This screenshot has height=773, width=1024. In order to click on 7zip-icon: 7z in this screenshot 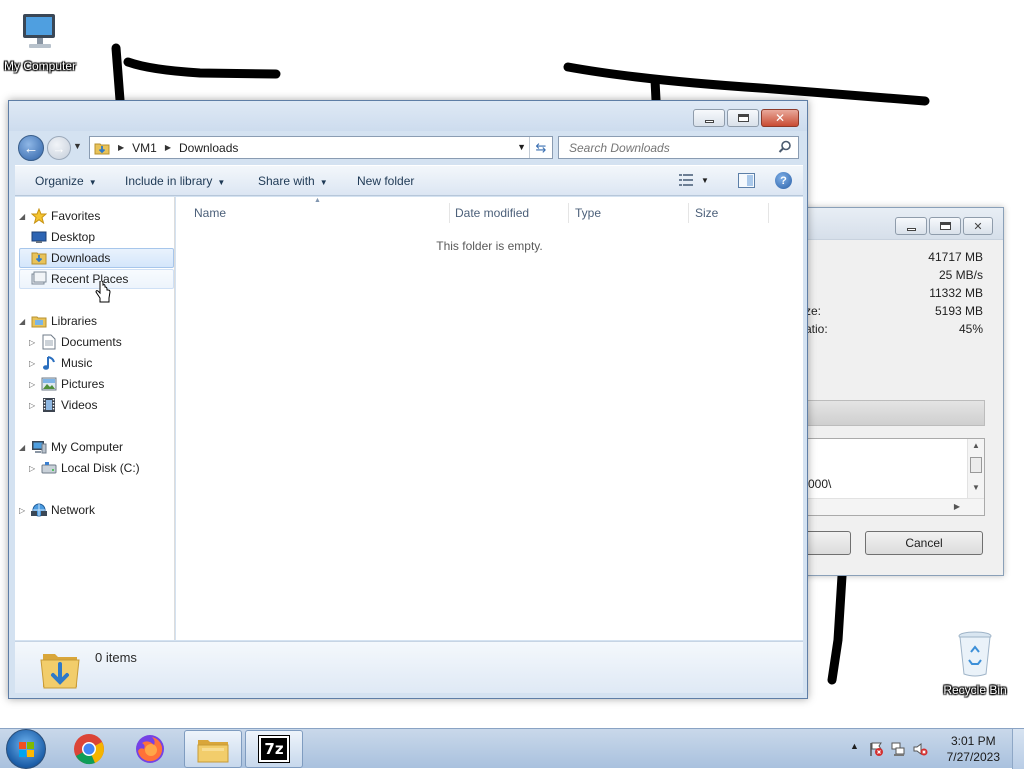, I will do `click(274, 749)`.